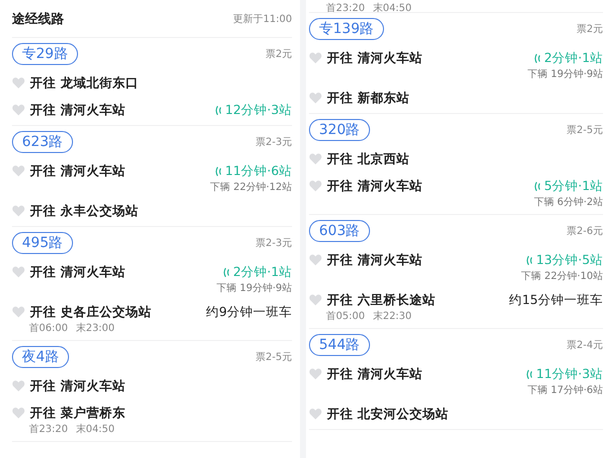  I want to click on route-badge: 495路, so click(42, 243).